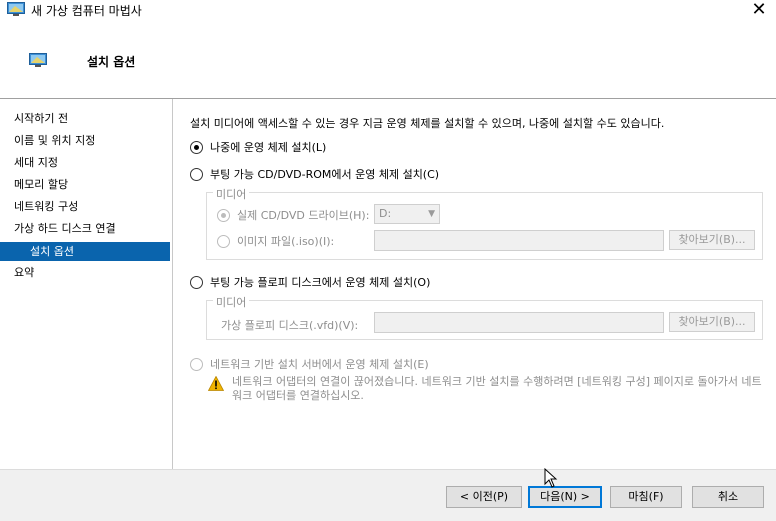 The height and width of the screenshot is (521, 776). Describe the element at coordinates (231, 302) in the screenshot. I see `floppy-media-group-label: 미디어` at that location.